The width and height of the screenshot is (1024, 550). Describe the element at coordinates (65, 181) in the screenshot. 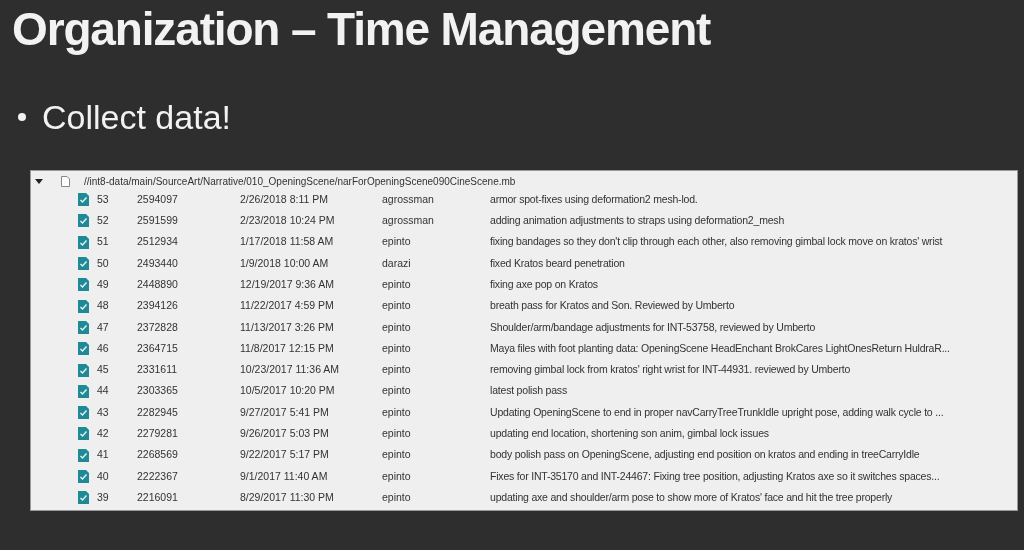

I see `file-icon` at that location.